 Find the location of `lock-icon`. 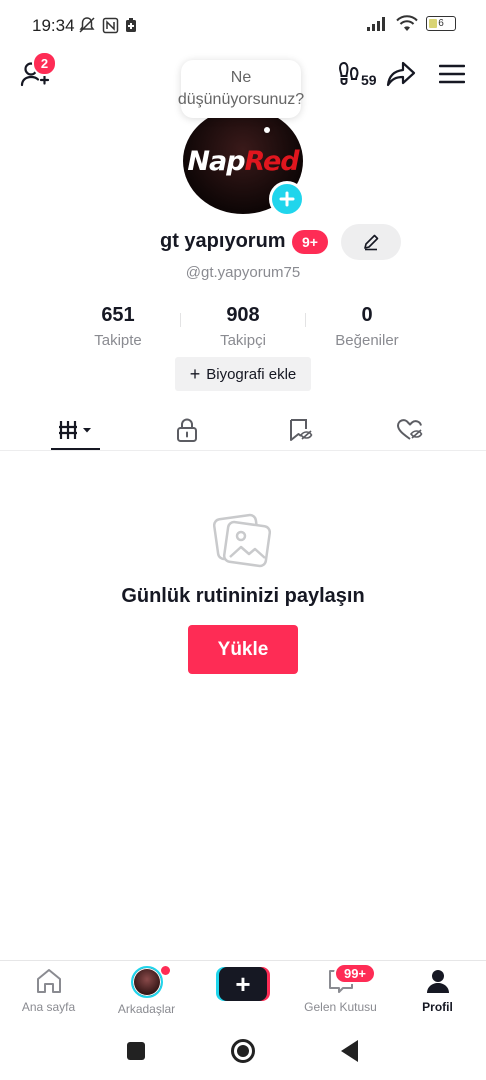

lock-icon is located at coordinates (187, 430).